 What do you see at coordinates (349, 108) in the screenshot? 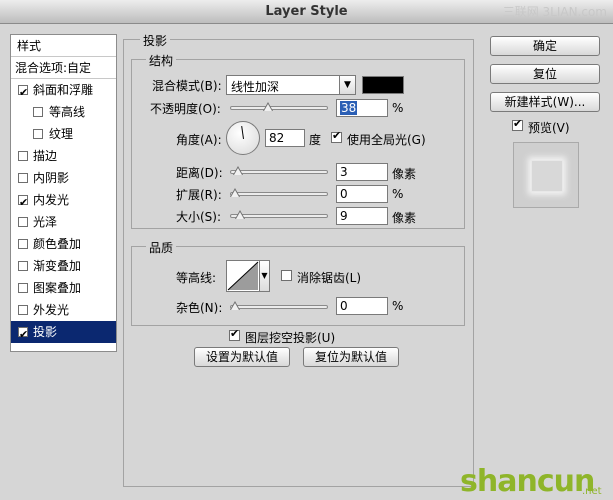
I see `opacity-value: 38` at bounding box center [349, 108].